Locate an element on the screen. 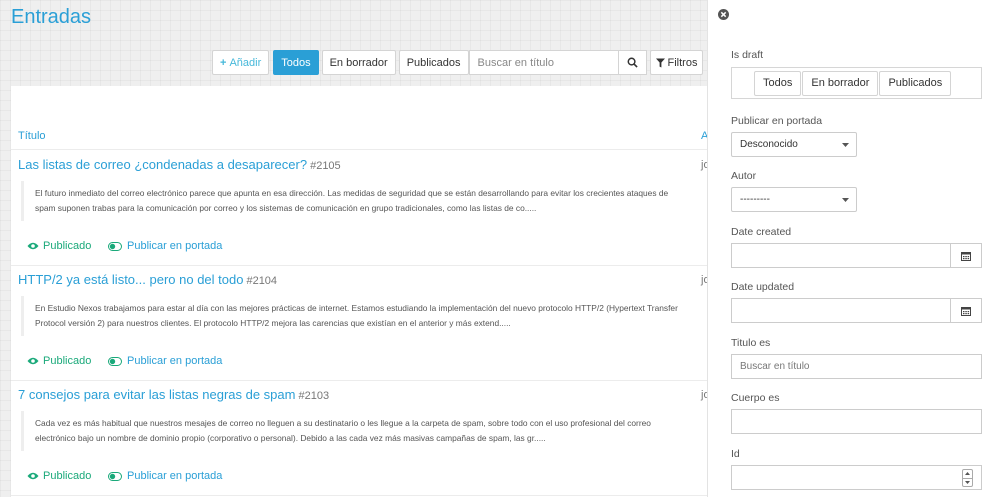 Image resolution: width=1000 pixels, height=497 pixels. is-draft-all-button: Todos is located at coordinates (778, 83).